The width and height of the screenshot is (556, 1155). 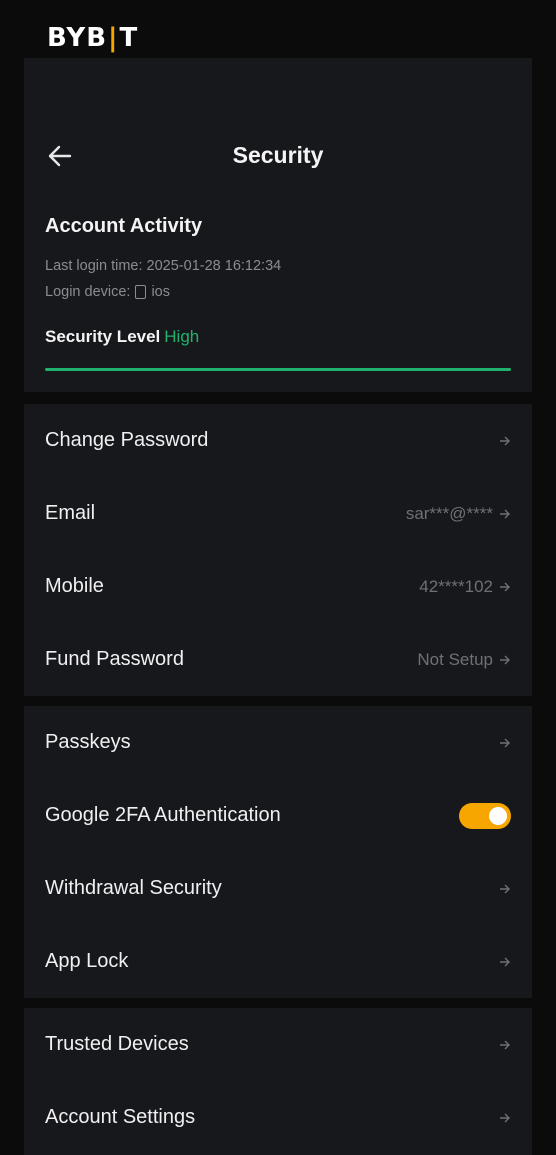 What do you see at coordinates (455, 659) in the screenshot?
I see `fund-password-status: Not Setup` at bounding box center [455, 659].